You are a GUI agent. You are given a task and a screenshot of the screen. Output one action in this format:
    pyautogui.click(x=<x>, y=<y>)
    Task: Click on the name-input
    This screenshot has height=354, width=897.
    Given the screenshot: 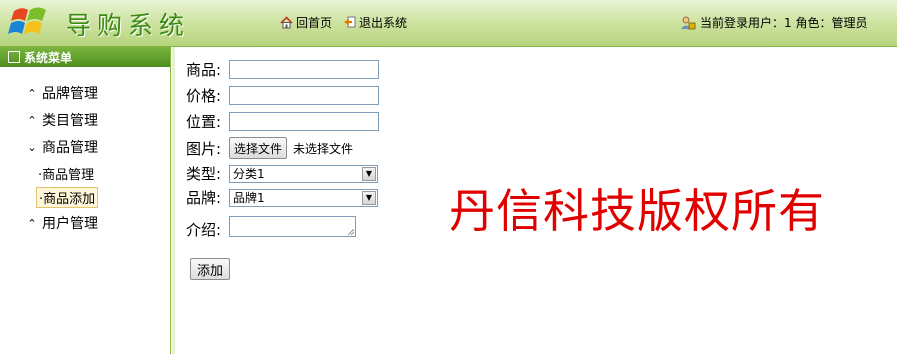 What is the action you would take?
    pyautogui.click(x=304, y=69)
    